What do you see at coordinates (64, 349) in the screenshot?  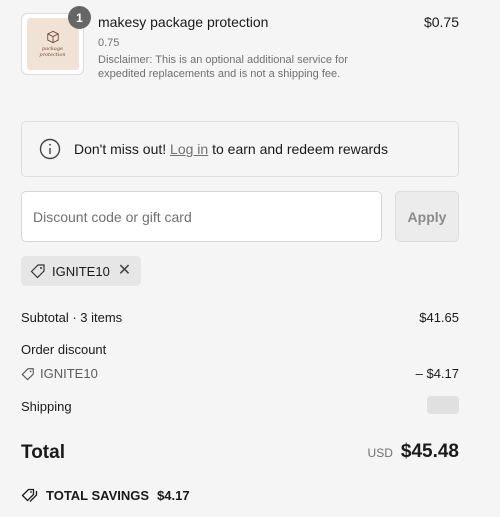 I see `order-discount-label: Order discount` at bounding box center [64, 349].